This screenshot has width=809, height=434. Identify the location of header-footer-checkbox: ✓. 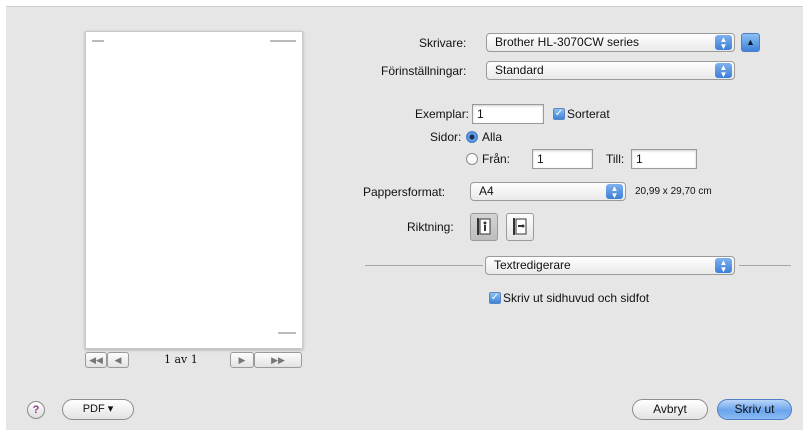
(495, 298).